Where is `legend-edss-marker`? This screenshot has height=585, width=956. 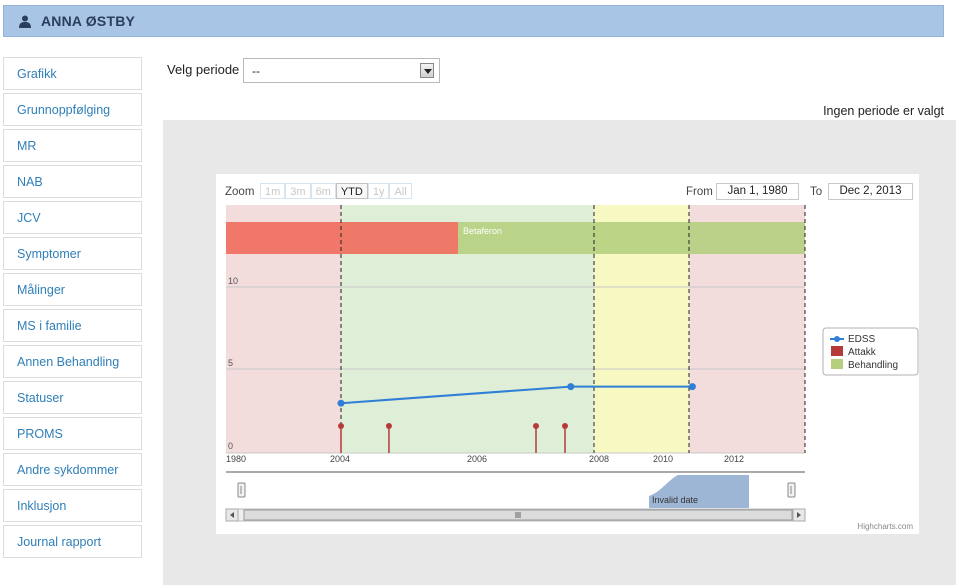
legend-edss-marker is located at coordinates (837, 339).